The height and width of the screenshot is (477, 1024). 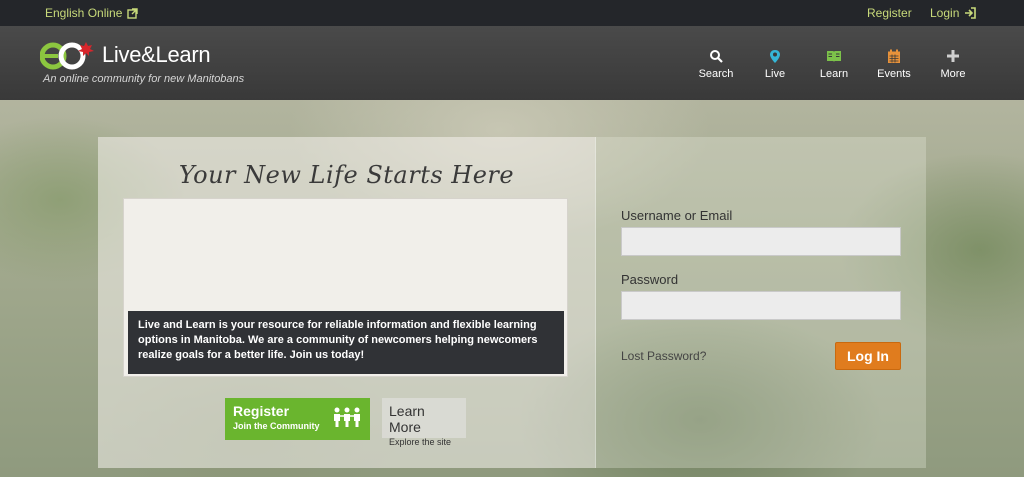 I want to click on english-online-link: English Online, so click(x=92, y=13).